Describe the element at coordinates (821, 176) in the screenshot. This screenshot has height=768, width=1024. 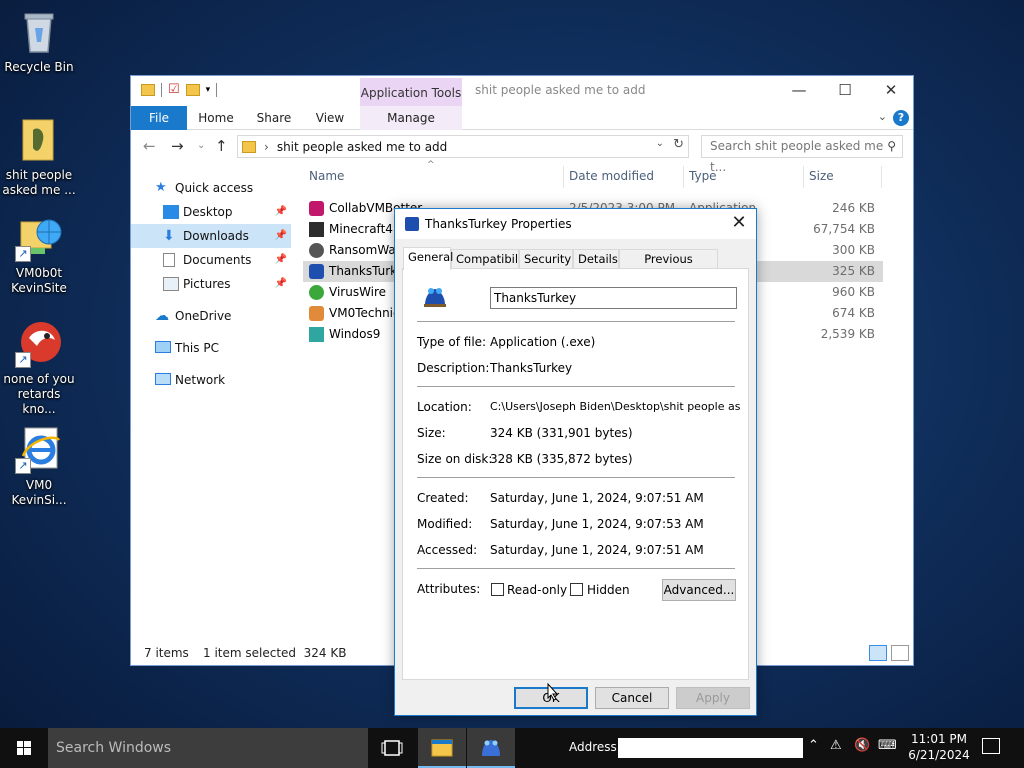
I see `column-size: Size` at that location.